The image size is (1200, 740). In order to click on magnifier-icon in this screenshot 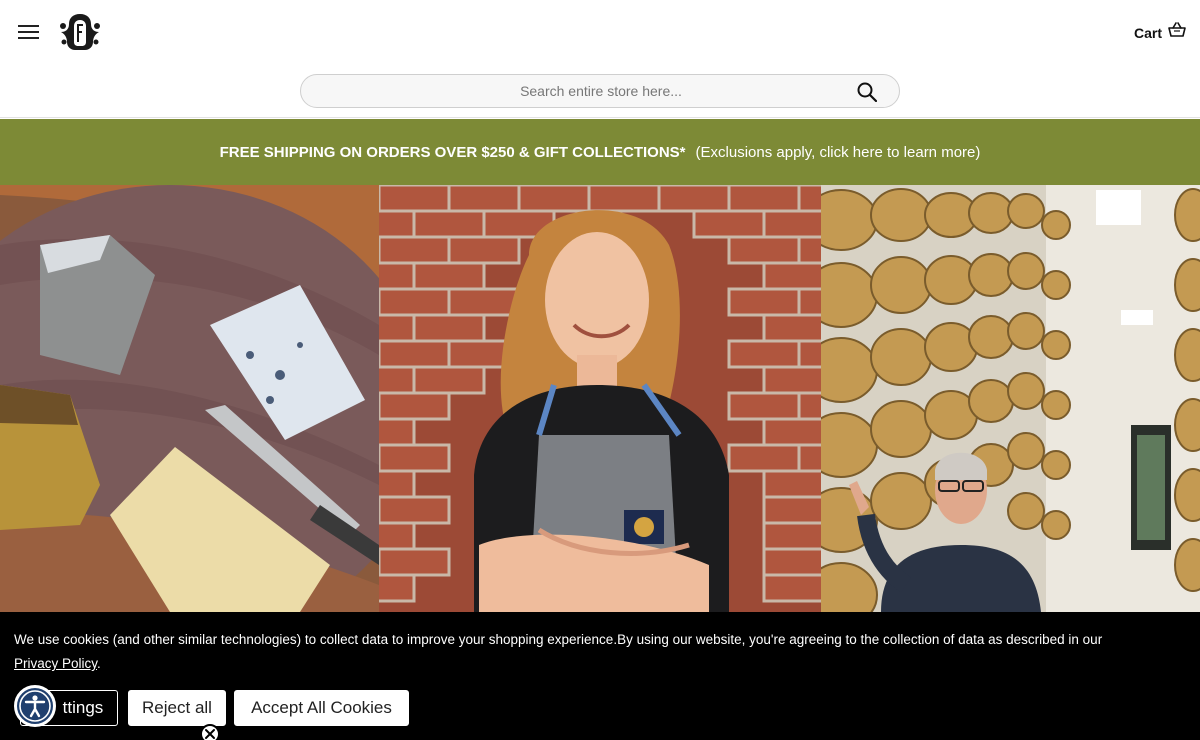, I will do `click(867, 92)`.